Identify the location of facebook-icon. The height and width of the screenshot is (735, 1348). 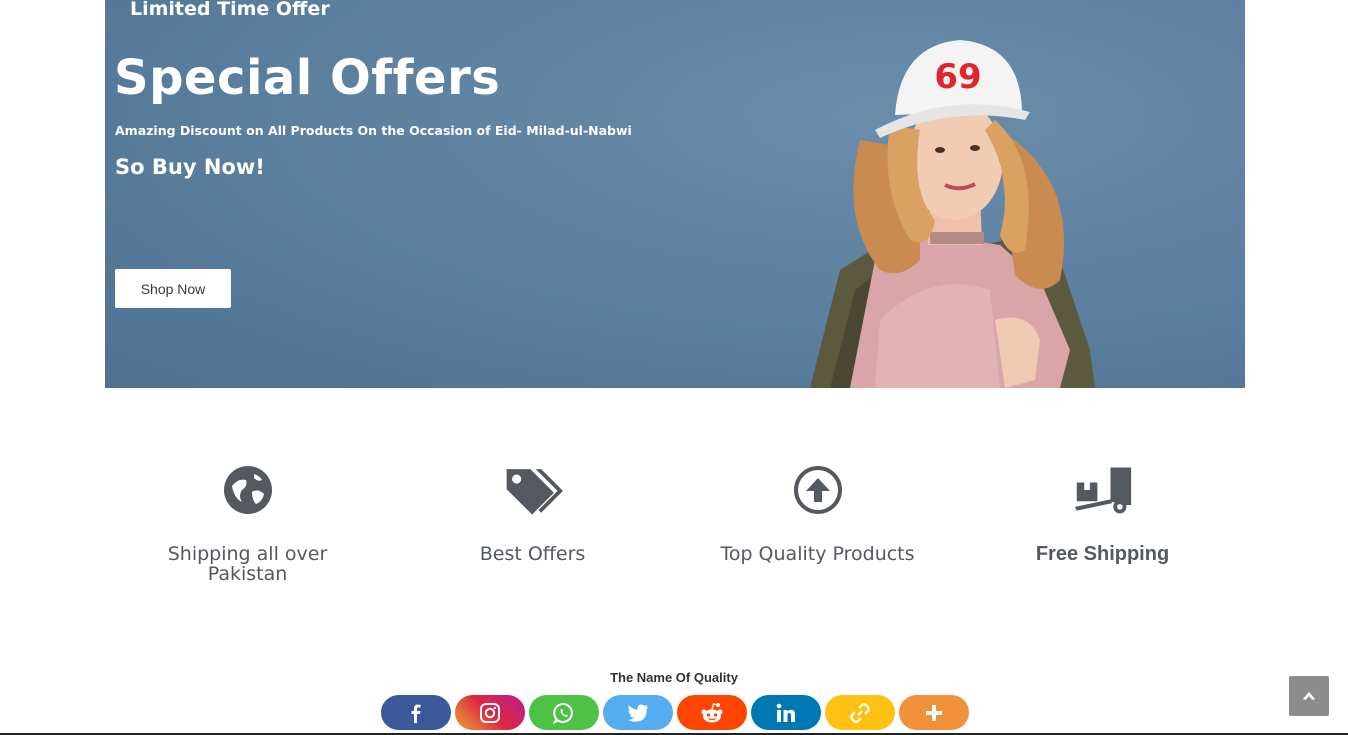
(416, 713).